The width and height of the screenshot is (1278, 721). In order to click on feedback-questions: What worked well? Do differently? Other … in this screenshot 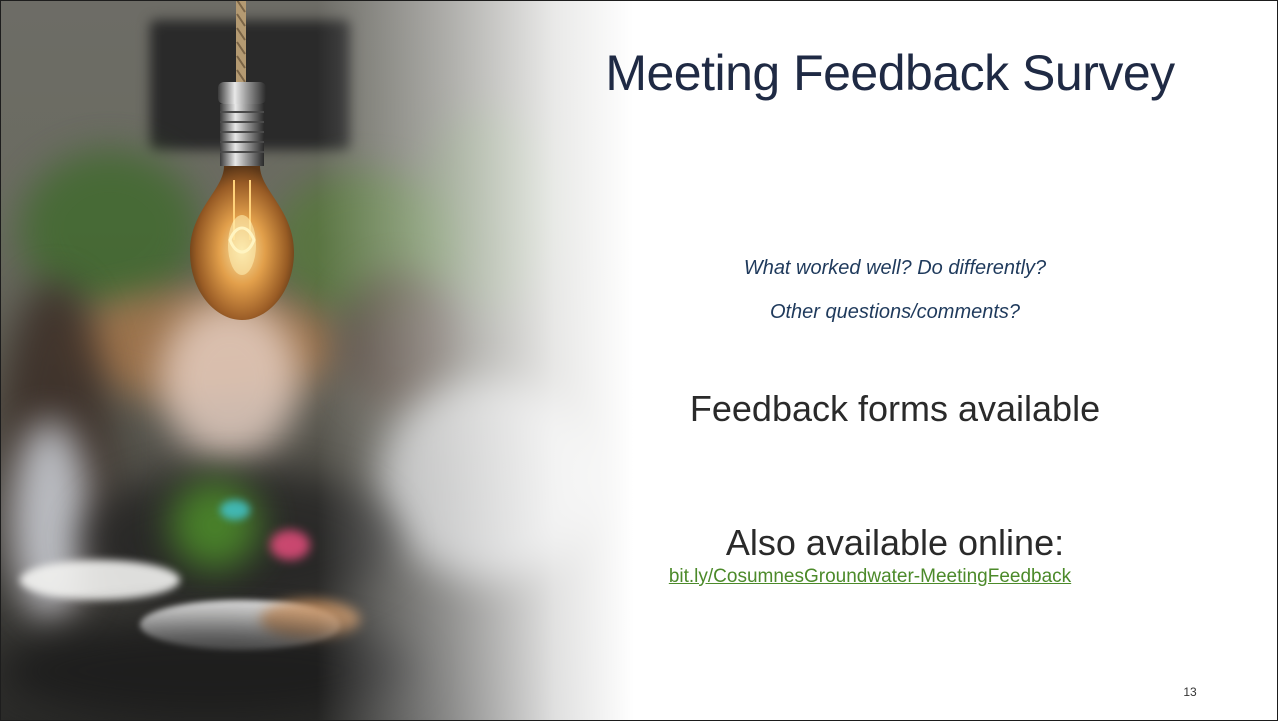, I will do `click(895, 290)`.